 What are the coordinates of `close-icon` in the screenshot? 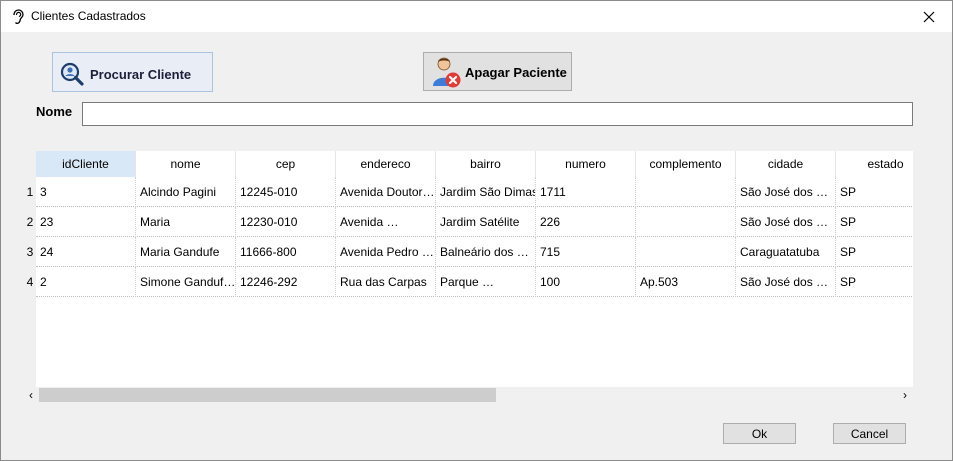 It's located at (929, 16).